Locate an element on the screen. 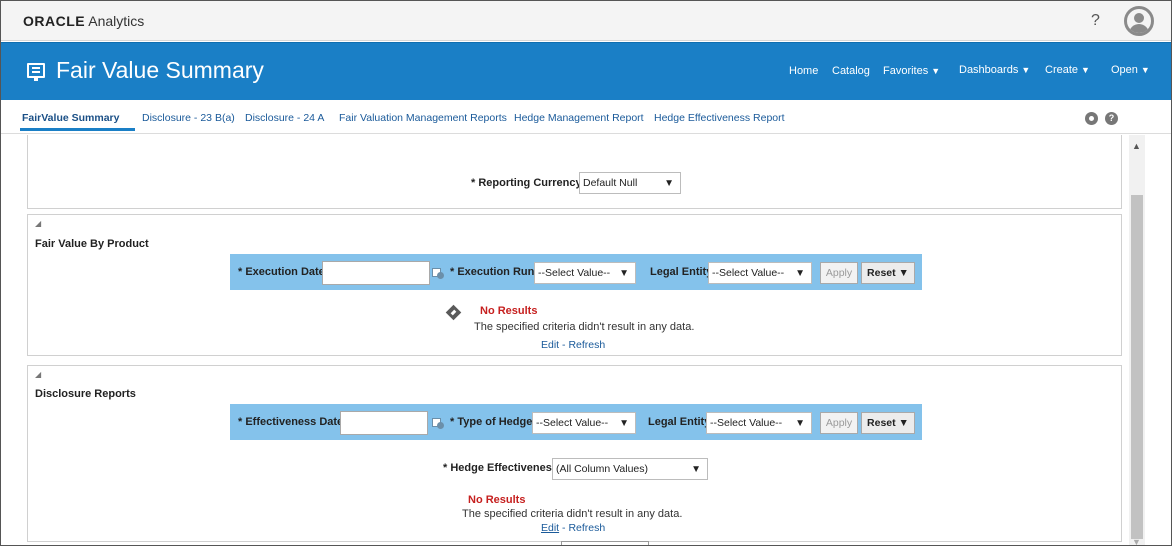 The height and width of the screenshot is (546, 1172). hedge-effectiveness-select: (All Column Values) ▼ is located at coordinates (630, 469).